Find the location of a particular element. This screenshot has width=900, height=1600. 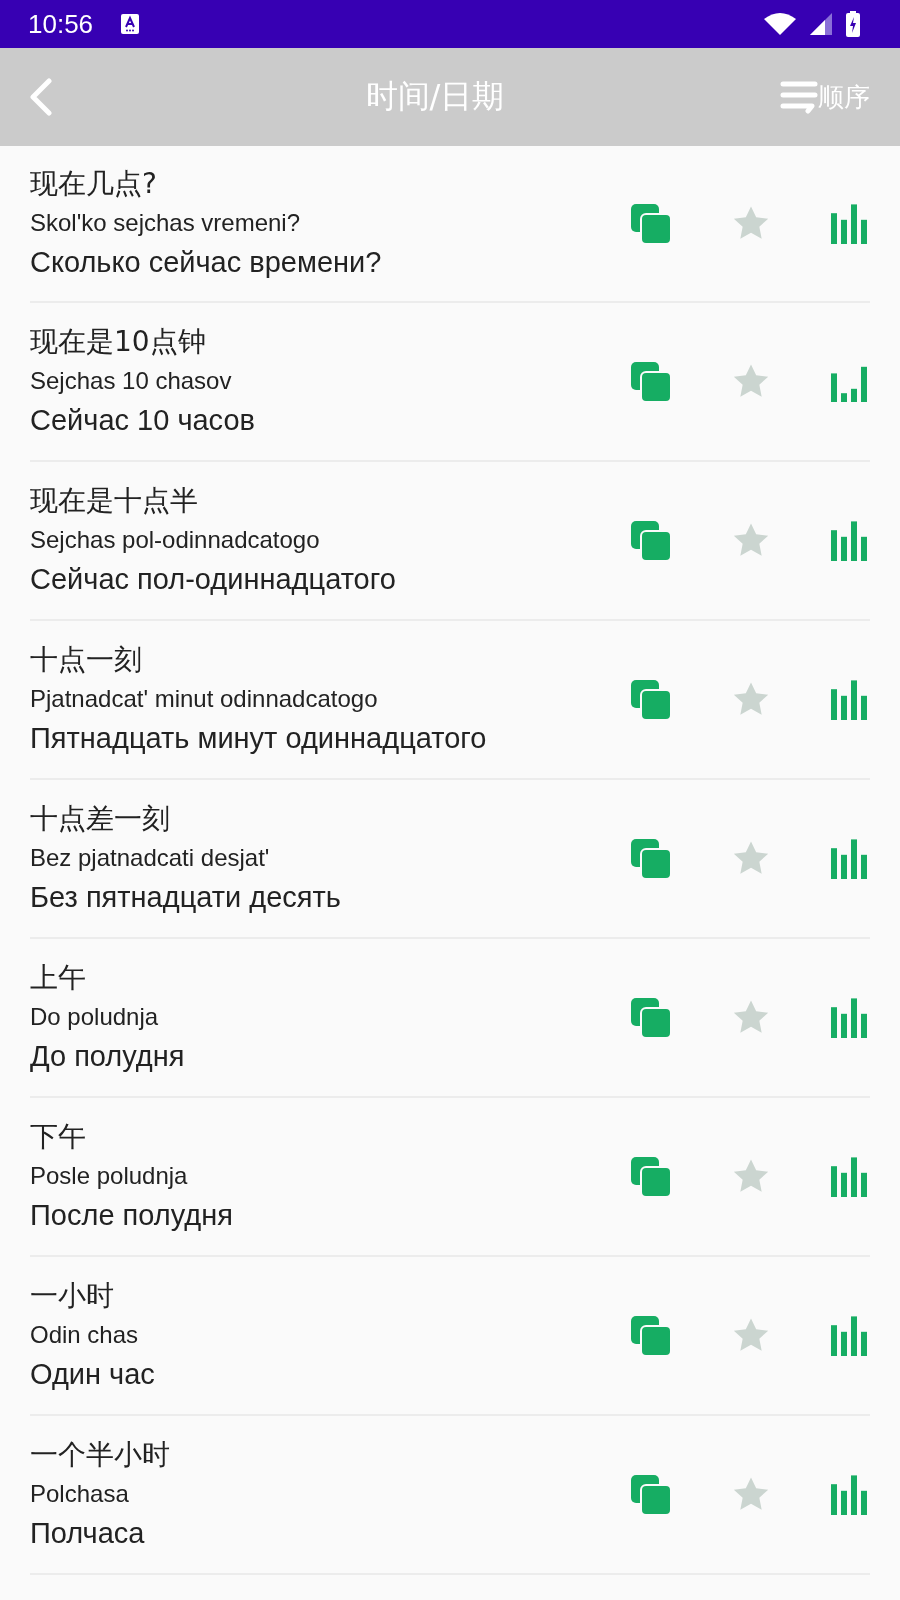

chinese-phrase: 上午 is located at coordinates (58, 978).